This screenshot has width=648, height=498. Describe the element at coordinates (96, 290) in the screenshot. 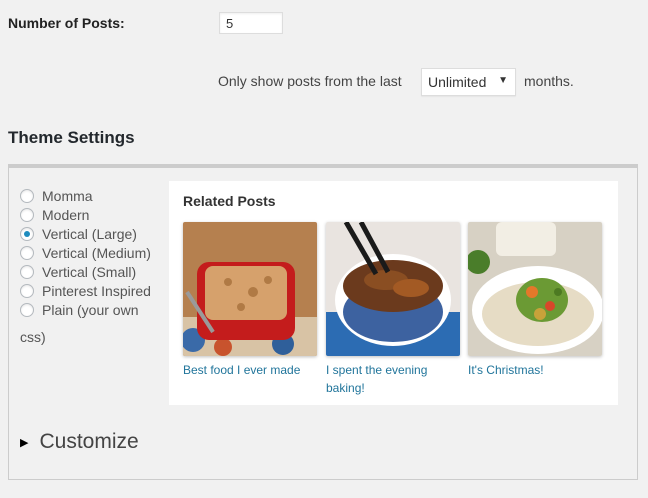

I see `theme-option-label: Pinterest Inspired` at that location.